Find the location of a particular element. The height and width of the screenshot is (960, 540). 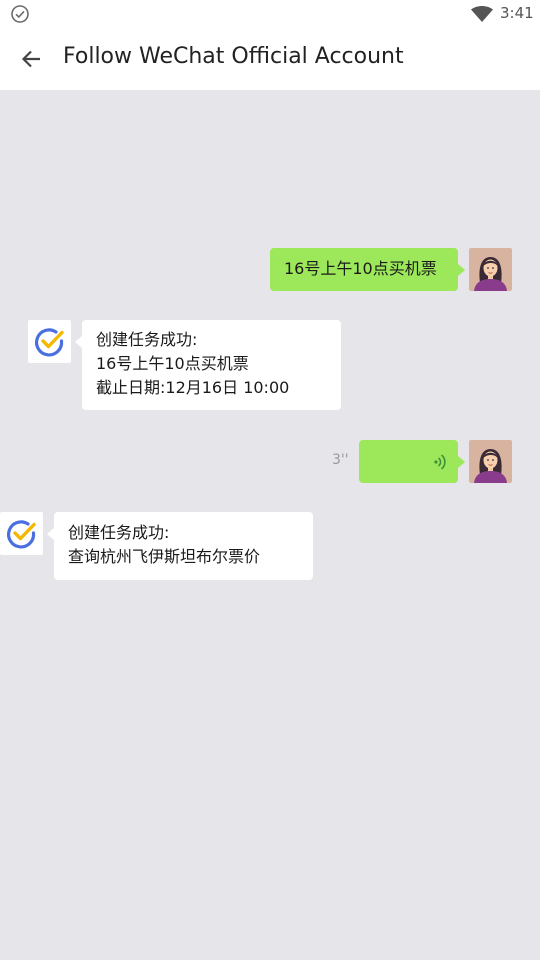

page-title: Follow WeChat Official Account is located at coordinates (233, 56).